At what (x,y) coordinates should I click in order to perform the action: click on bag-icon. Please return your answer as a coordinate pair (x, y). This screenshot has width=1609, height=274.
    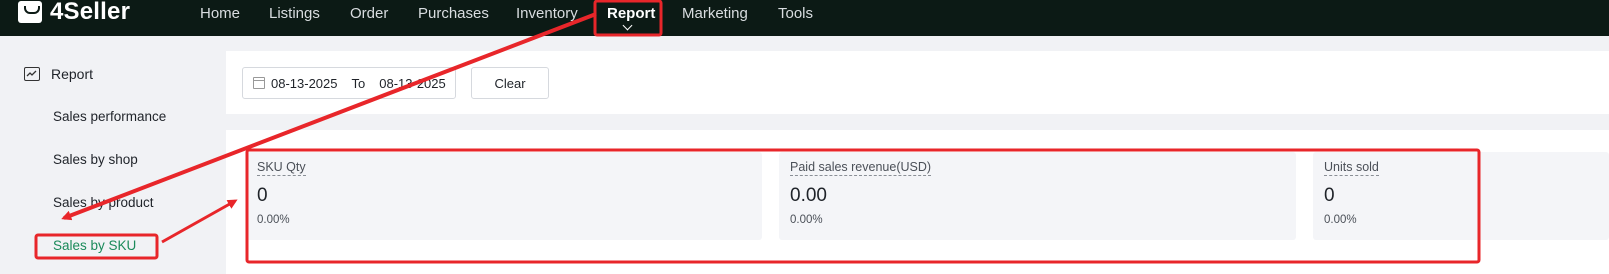
    Looking at the image, I should click on (30, 12).